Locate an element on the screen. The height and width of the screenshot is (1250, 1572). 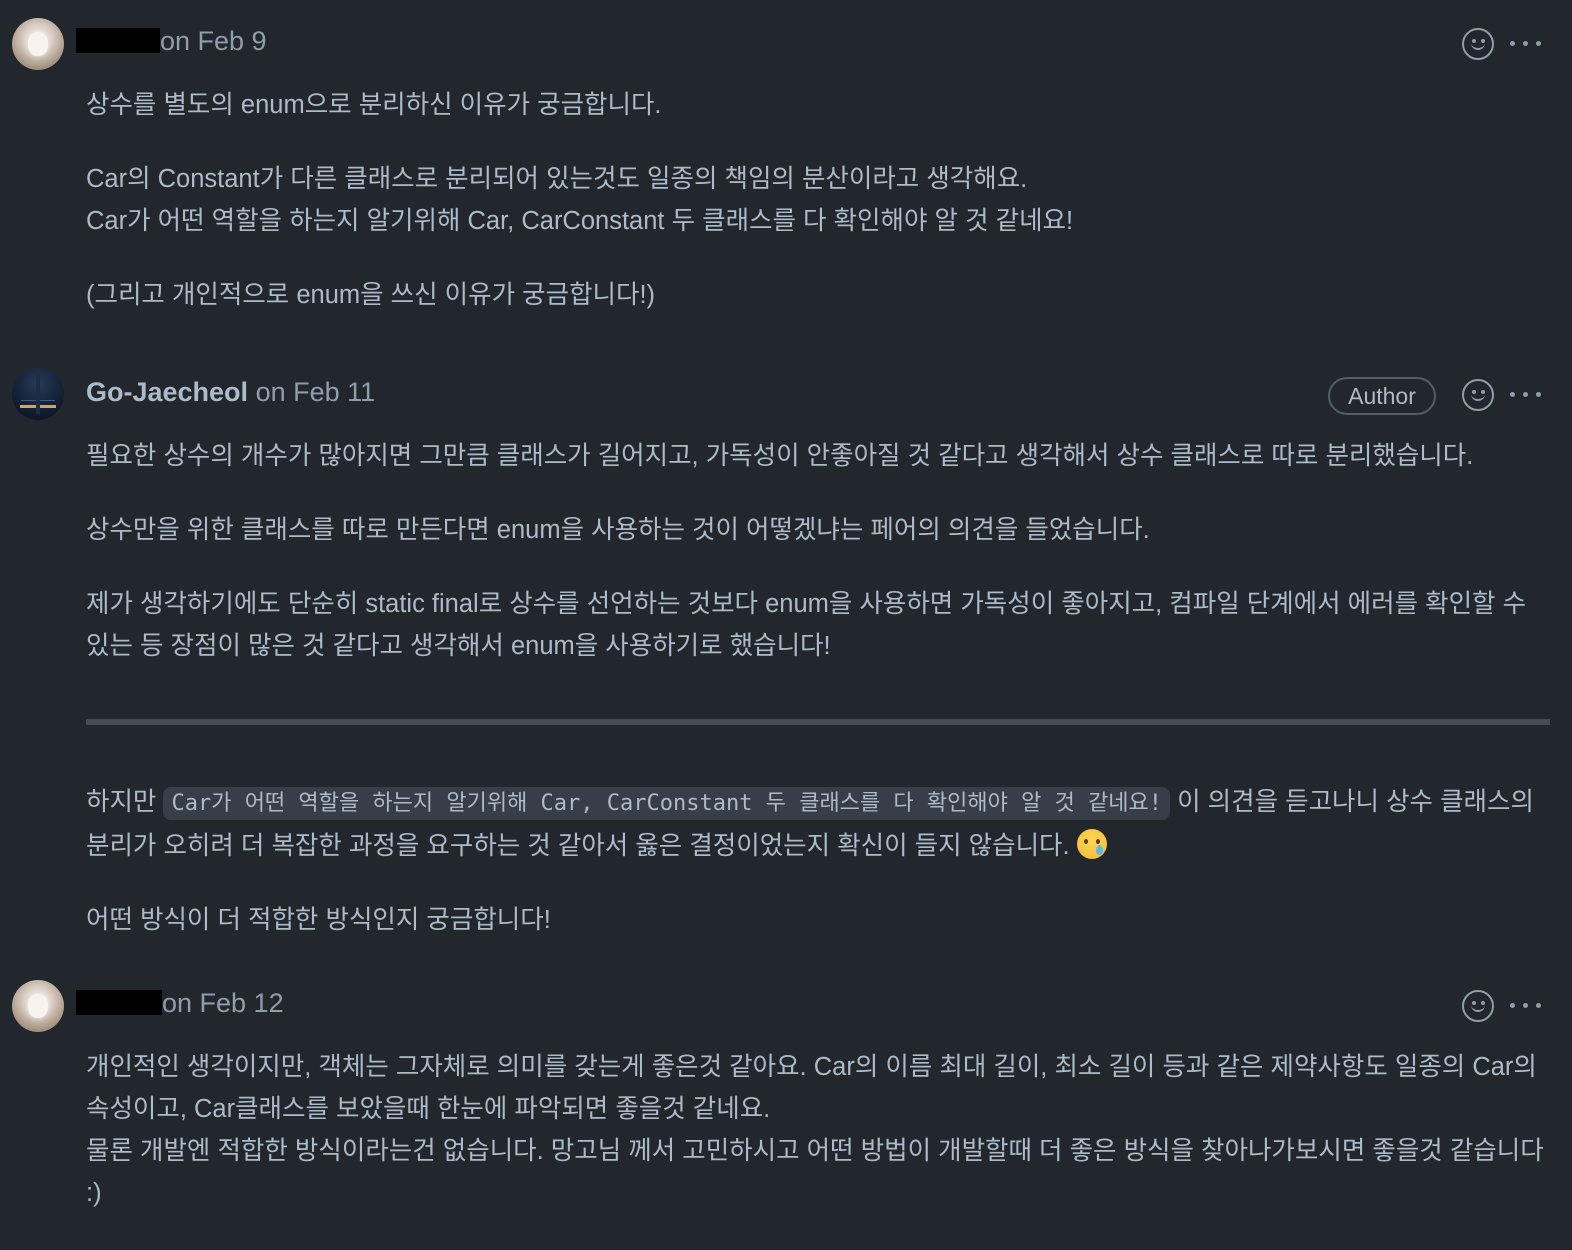
crying-face-icon is located at coordinates (1091, 844).